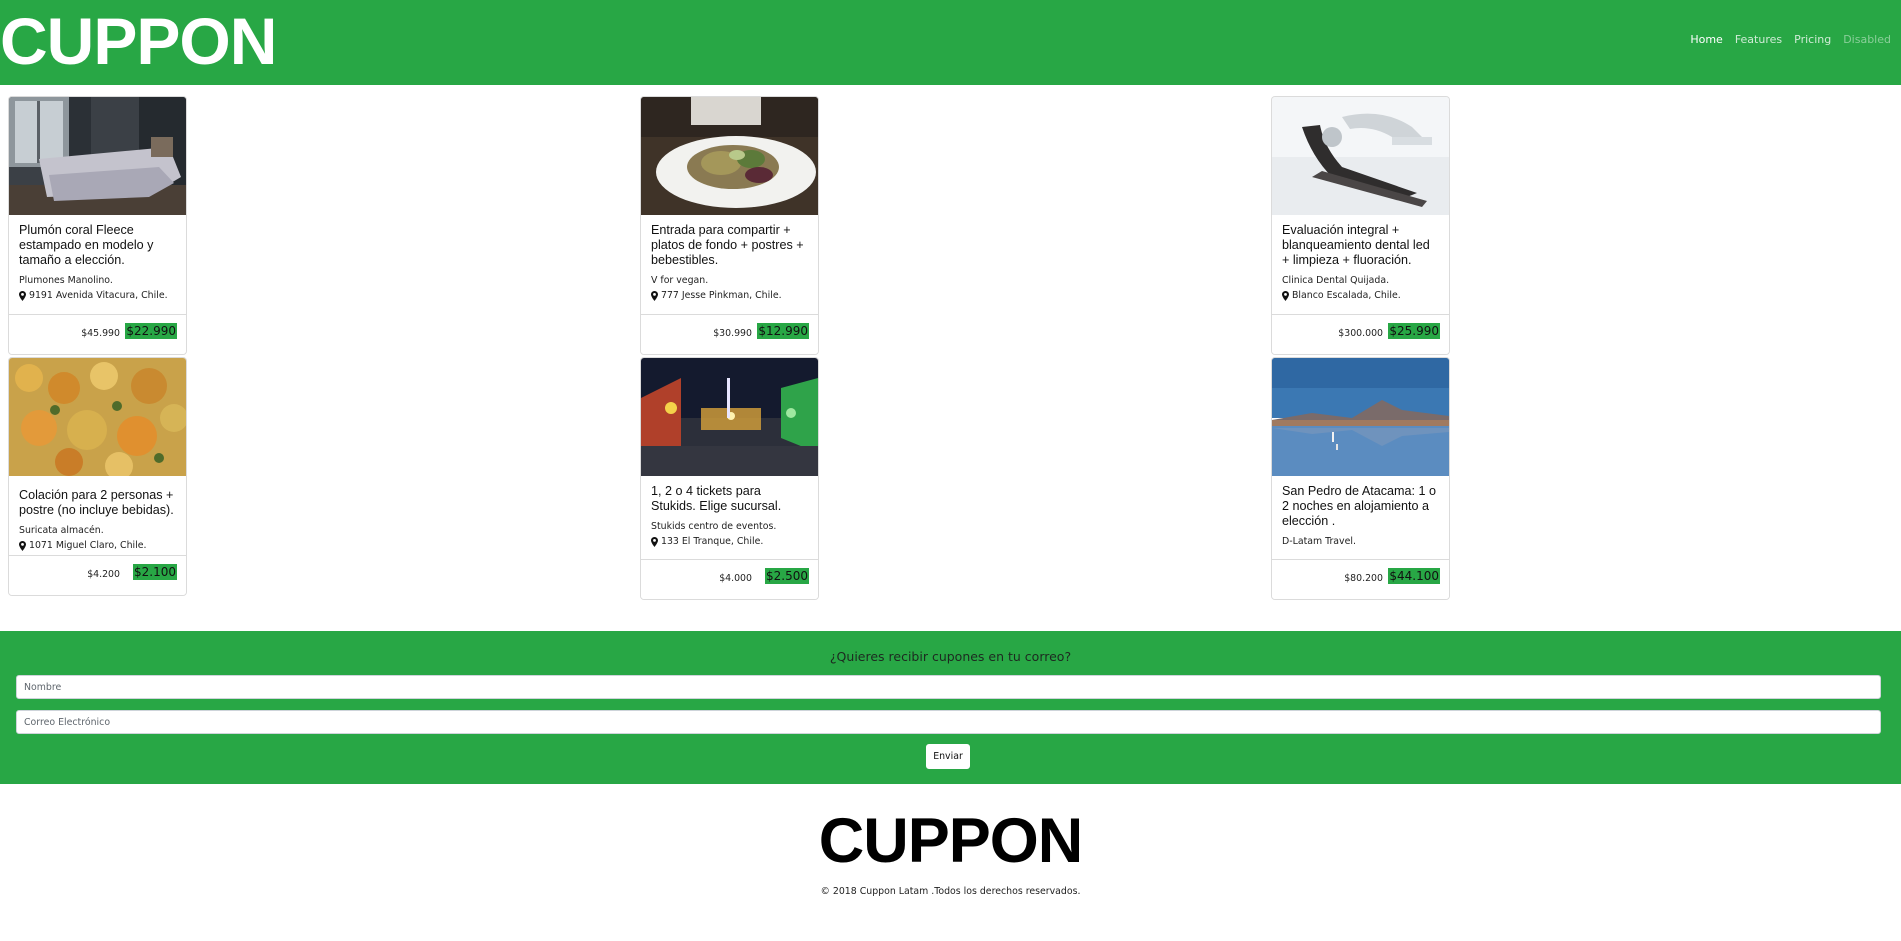 This screenshot has width=1901, height=941. What do you see at coordinates (951, 841) in the screenshot?
I see `footer-logo: CUPPON` at bounding box center [951, 841].